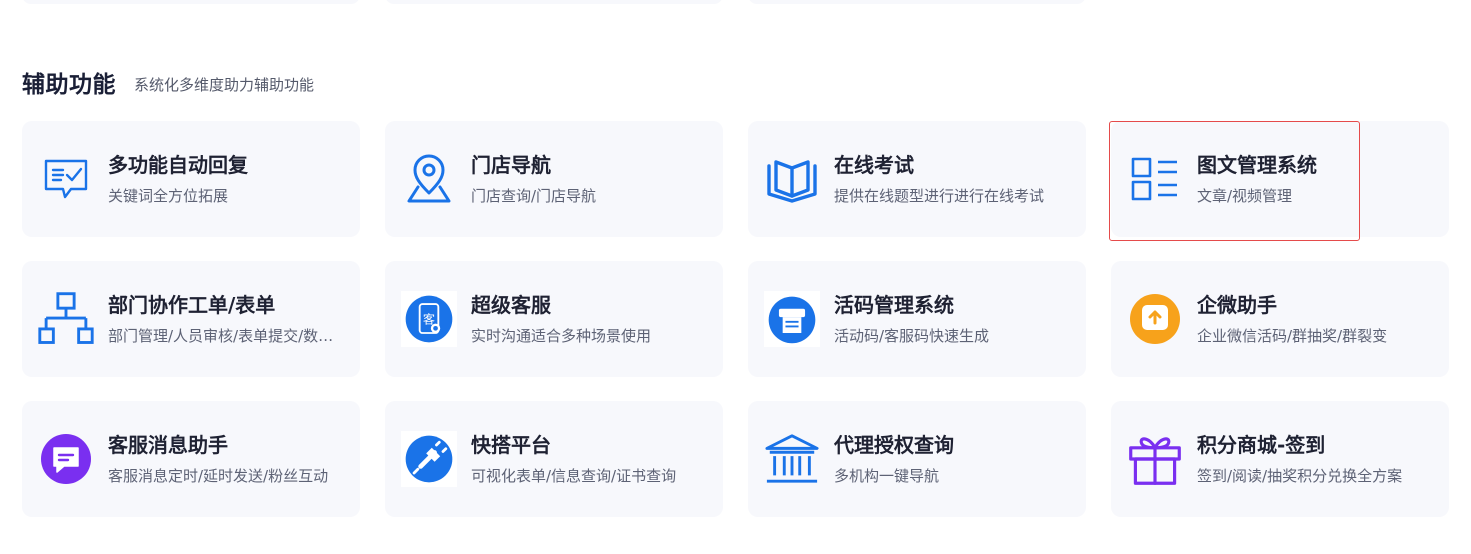  I want to click on card-desc: 活动码/客服码快速生成, so click(912, 336).